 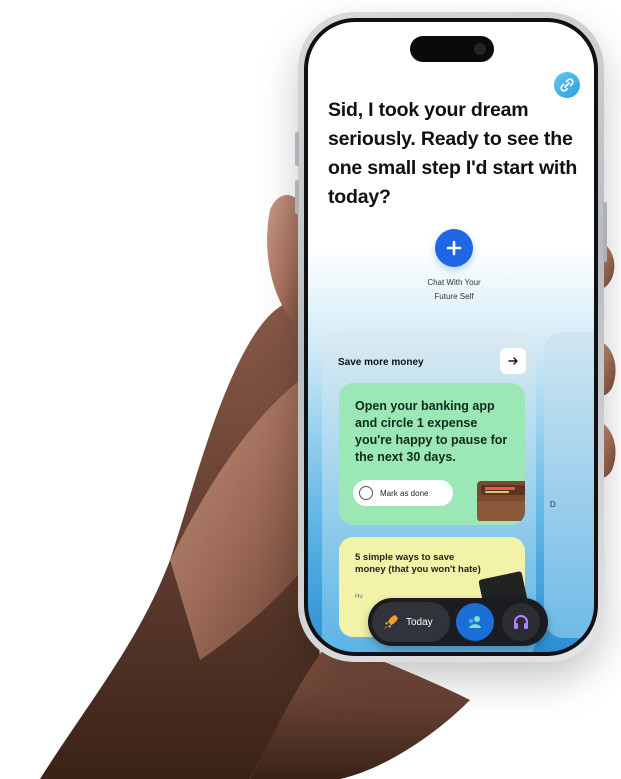 I want to click on wallet-image, so click(x=501, y=501).